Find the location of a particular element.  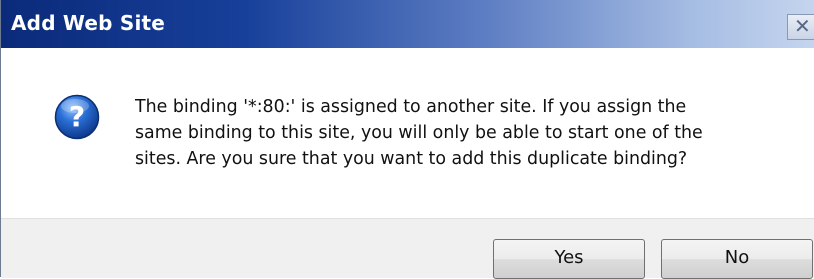

close-icon: ✕ is located at coordinates (802, 26).